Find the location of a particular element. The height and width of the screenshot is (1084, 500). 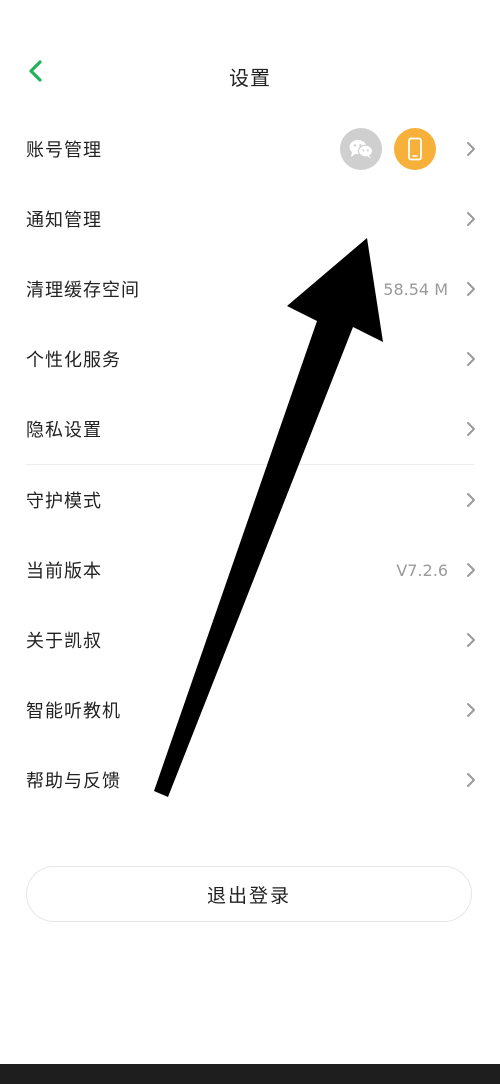

settings-item-smart-device: 智能听教机 is located at coordinates (250, 710).